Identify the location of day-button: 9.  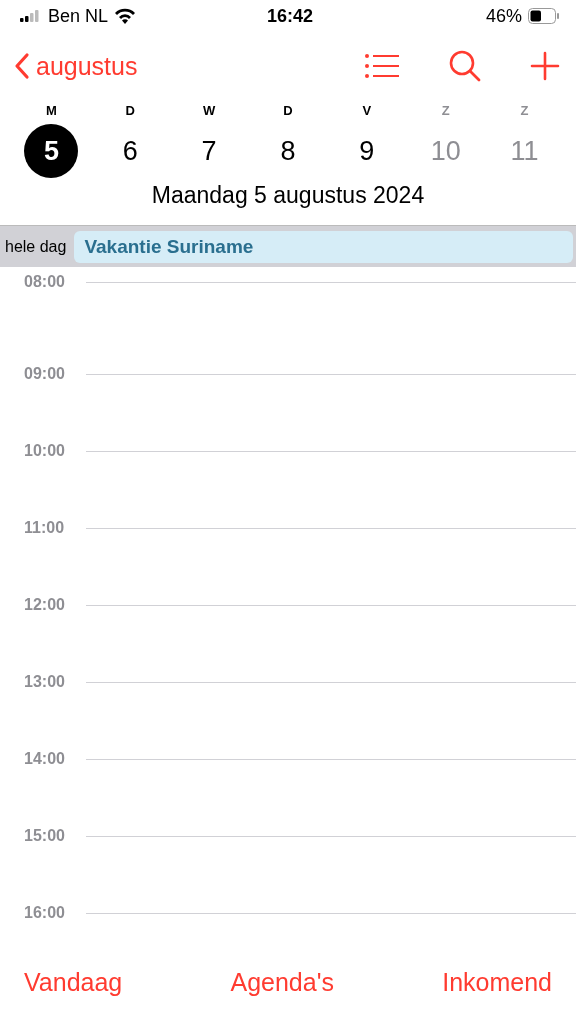
(366, 151).